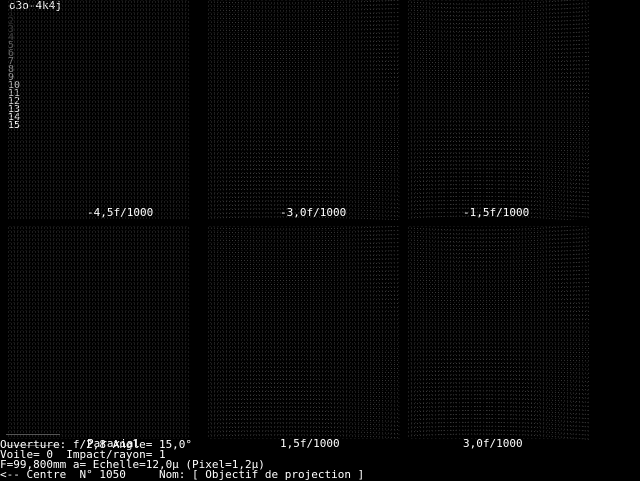 This screenshot has width=640, height=481. I want to click on panel-label-2: -3,0f/1000, so click(313, 212).